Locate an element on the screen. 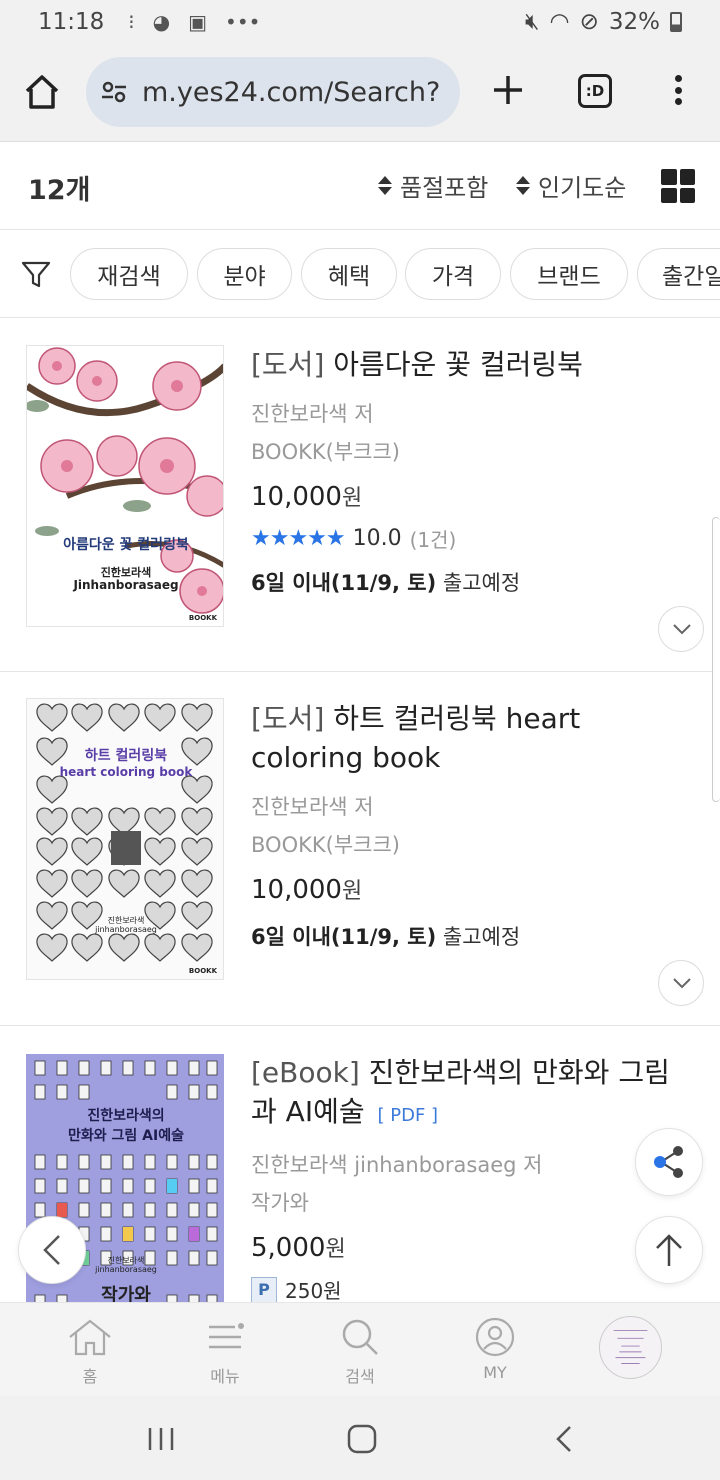 The image size is (720, 1480). scroll-top-button is located at coordinates (669, 1250).